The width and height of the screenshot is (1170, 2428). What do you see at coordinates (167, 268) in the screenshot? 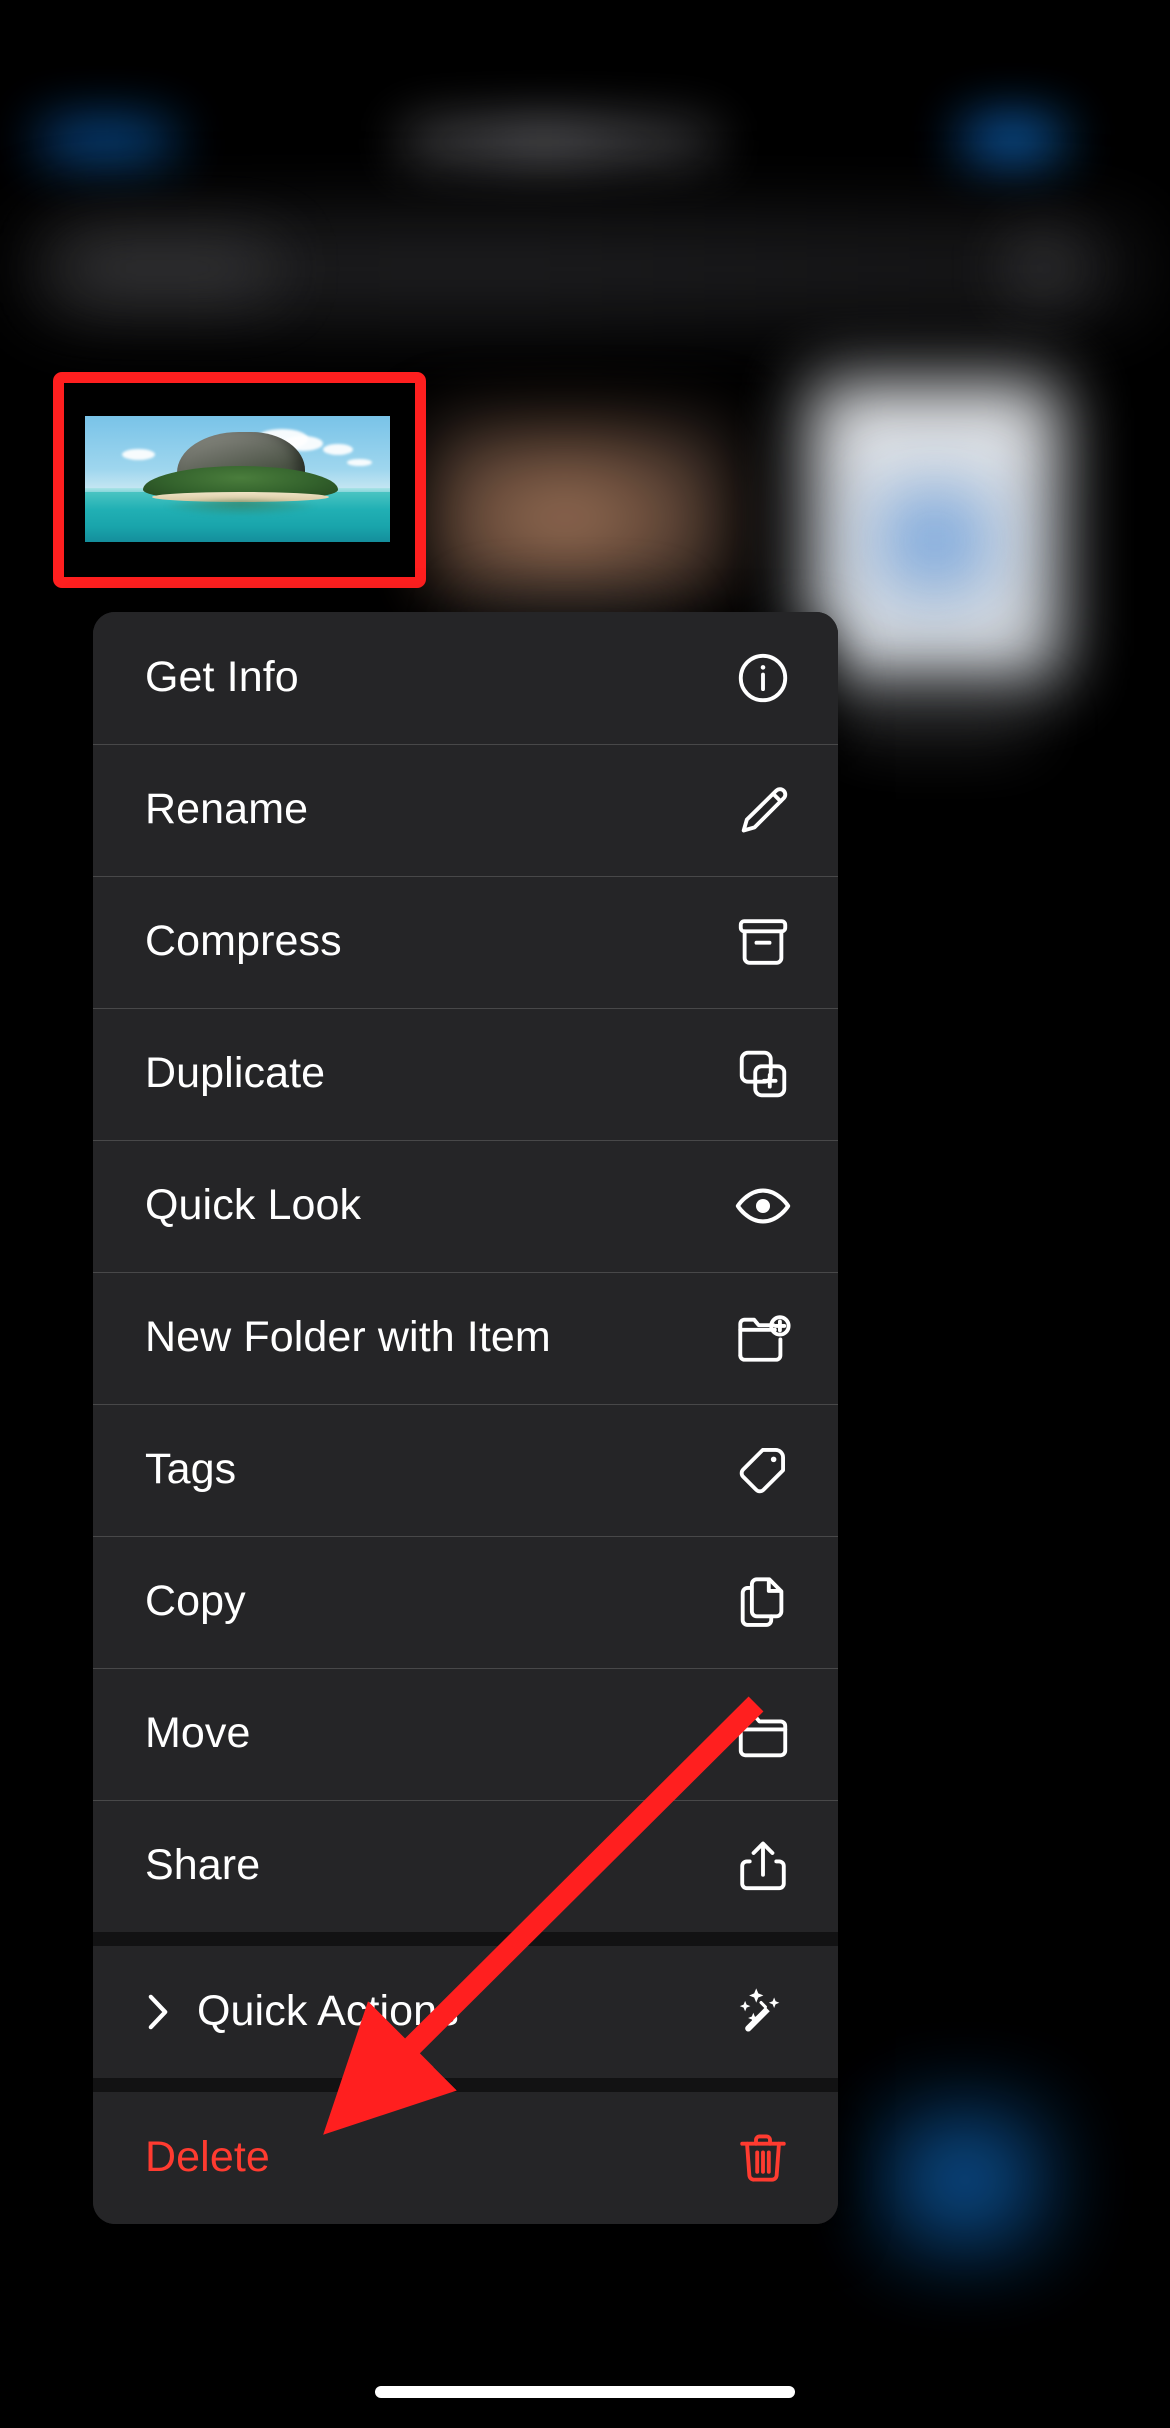
I see `search-placeholder-blurred` at bounding box center [167, 268].